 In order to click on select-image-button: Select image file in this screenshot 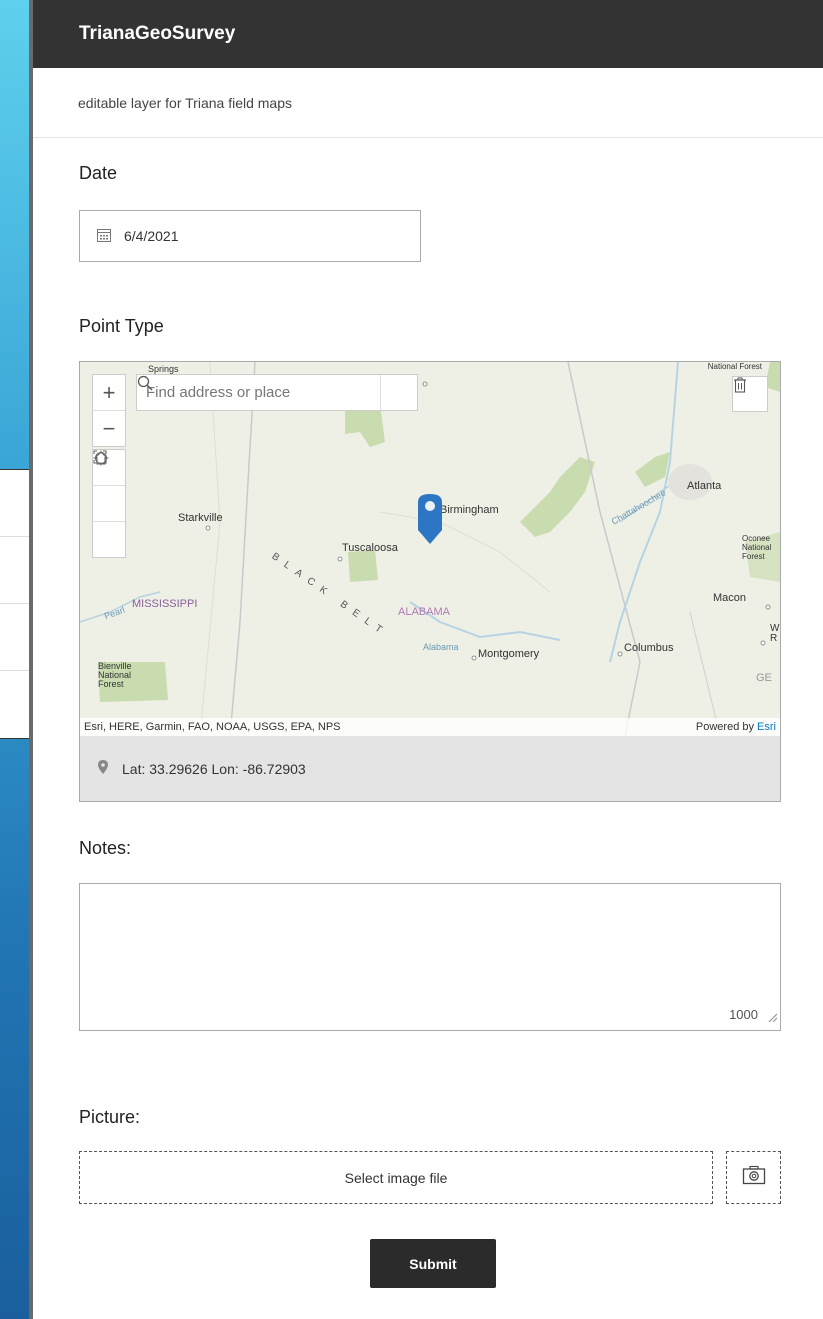, I will do `click(396, 1177)`.